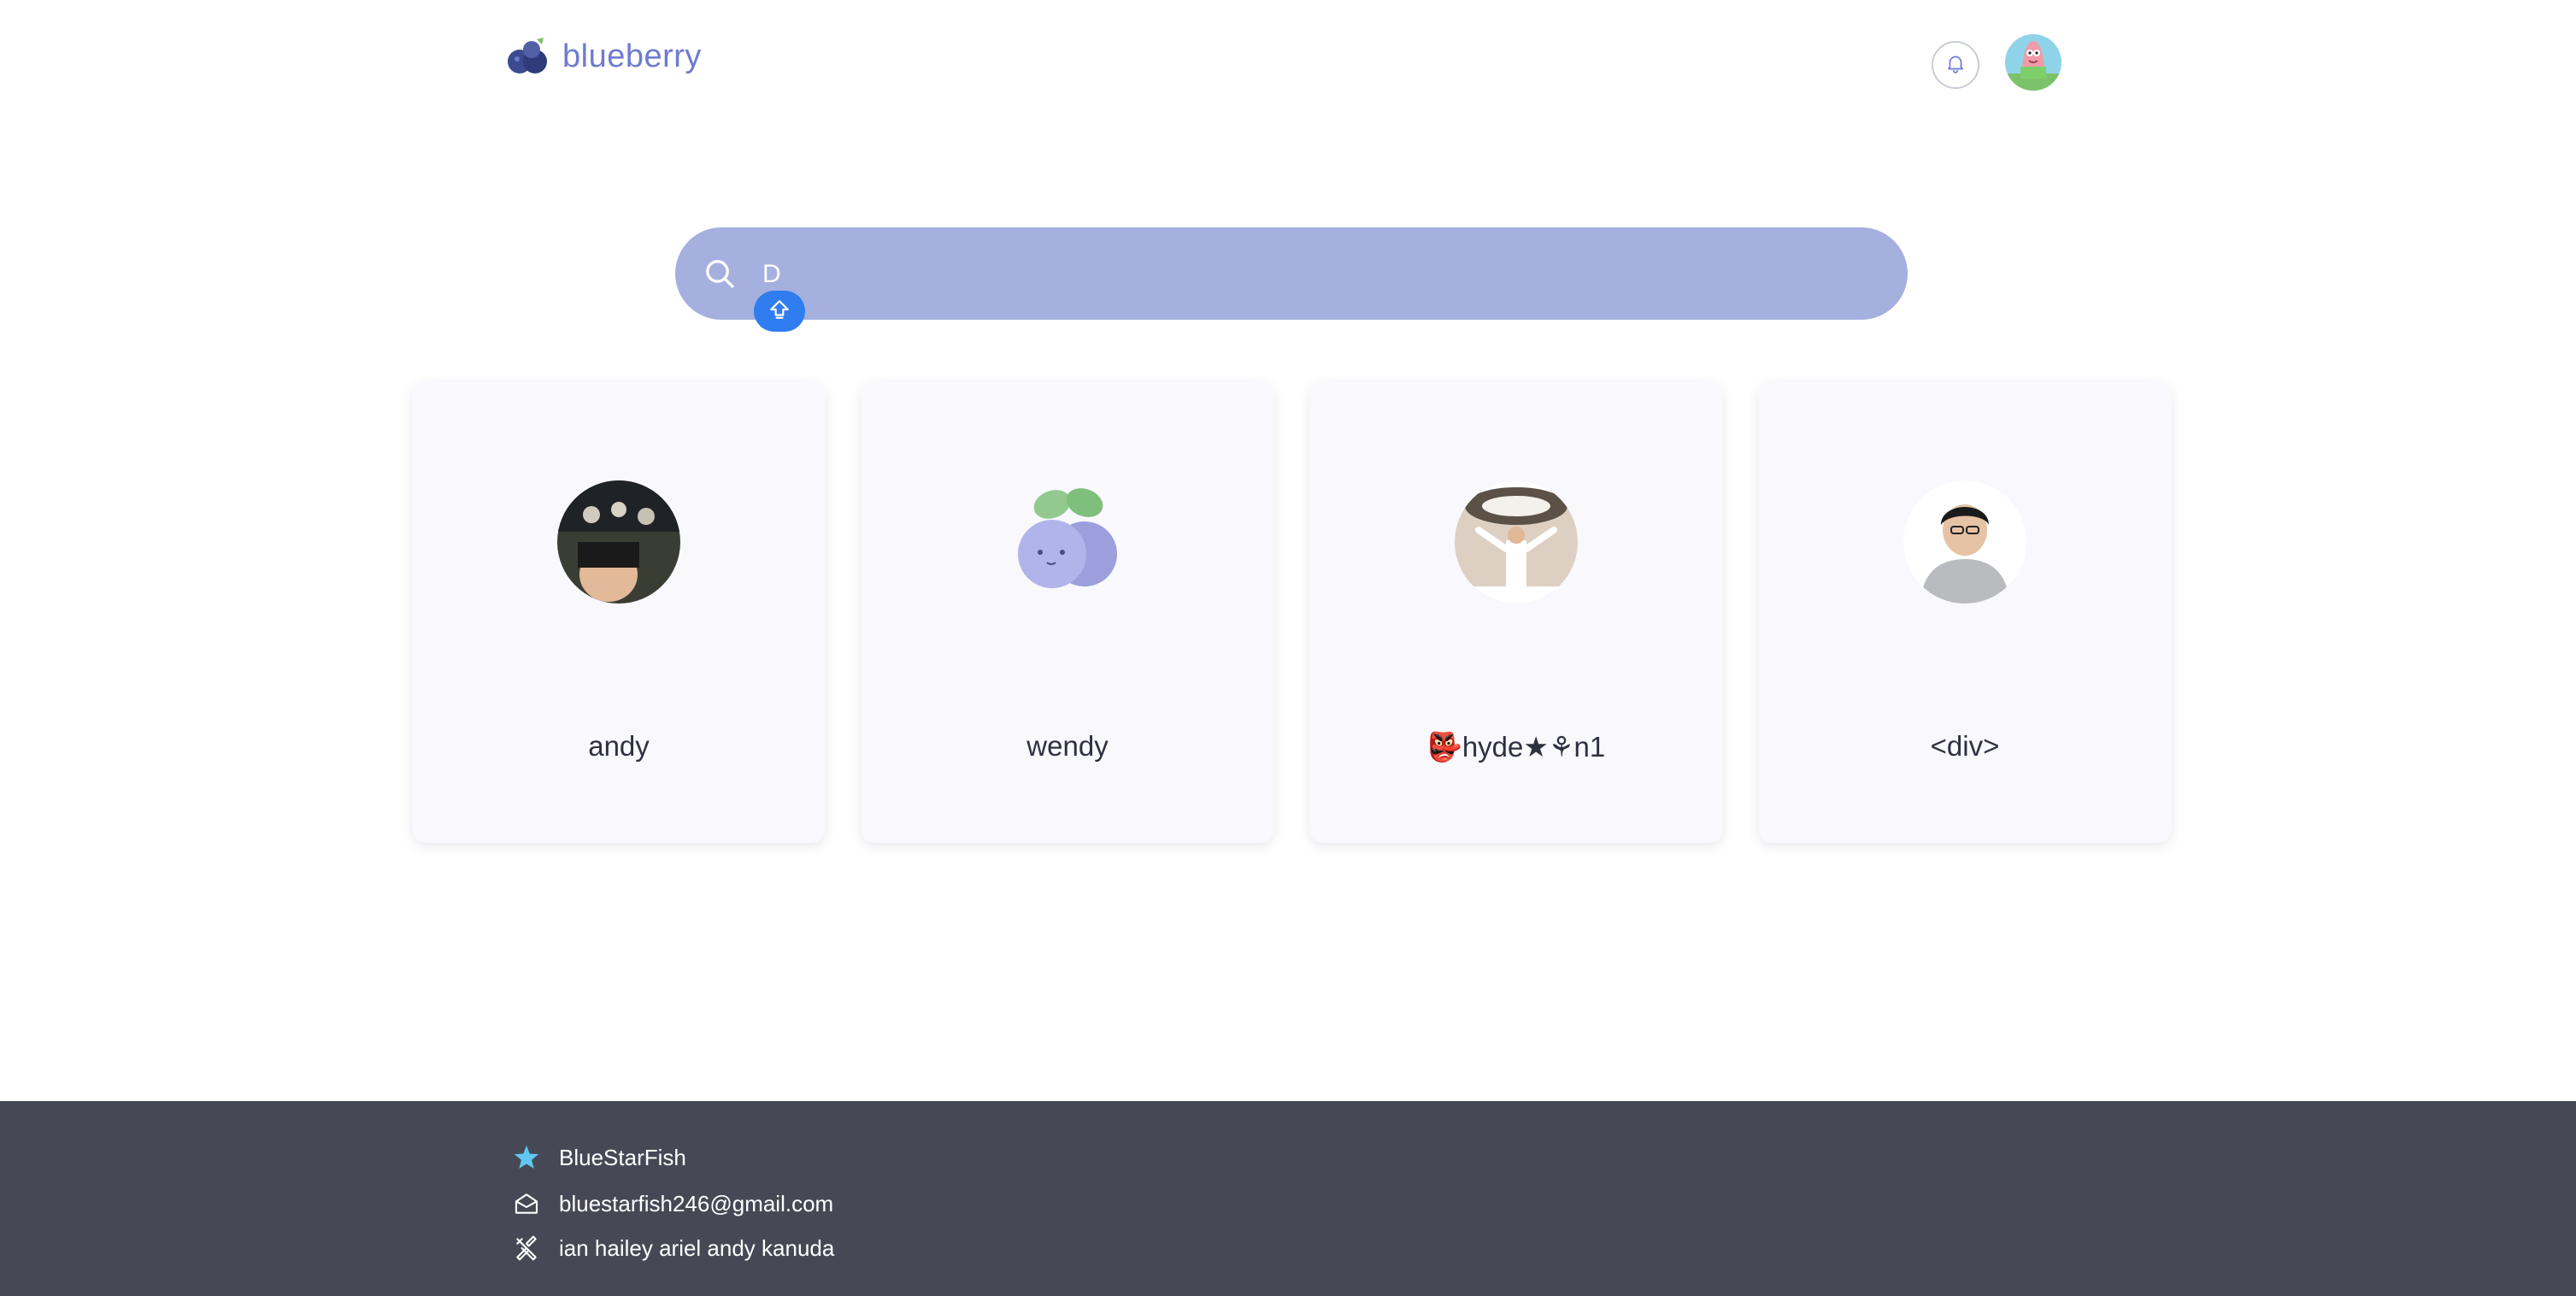  Describe the element at coordinates (1965, 612) in the screenshot. I see `user-card: <div>` at that location.